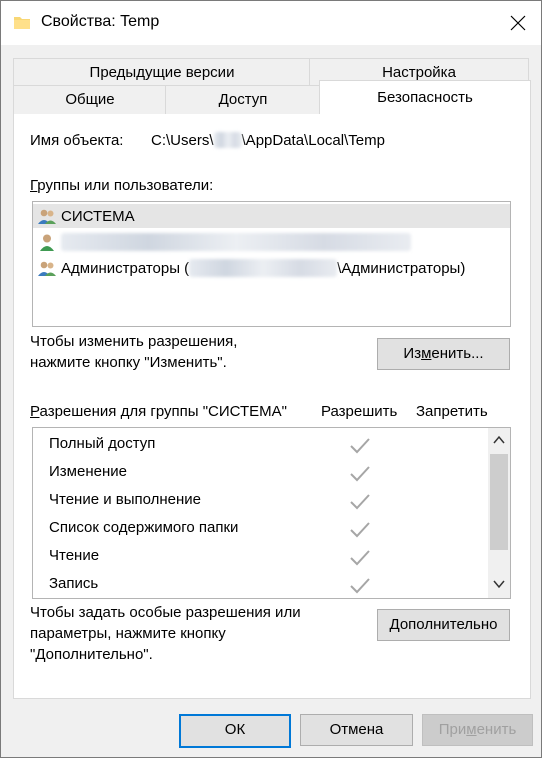 This screenshot has height=758, width=542. What do you see at coordinates (256, 557) in the screenshot?
I see `permission-row: Чтение` at bounding box center [256, 557].